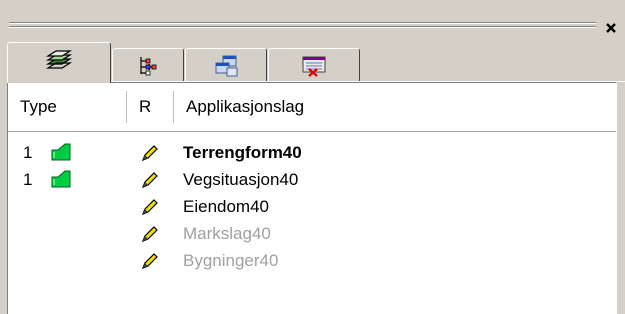  What do you see at coordinates (302, 28) in the screenshot?
I see `panel-grip` at bounding box center [302, 28].